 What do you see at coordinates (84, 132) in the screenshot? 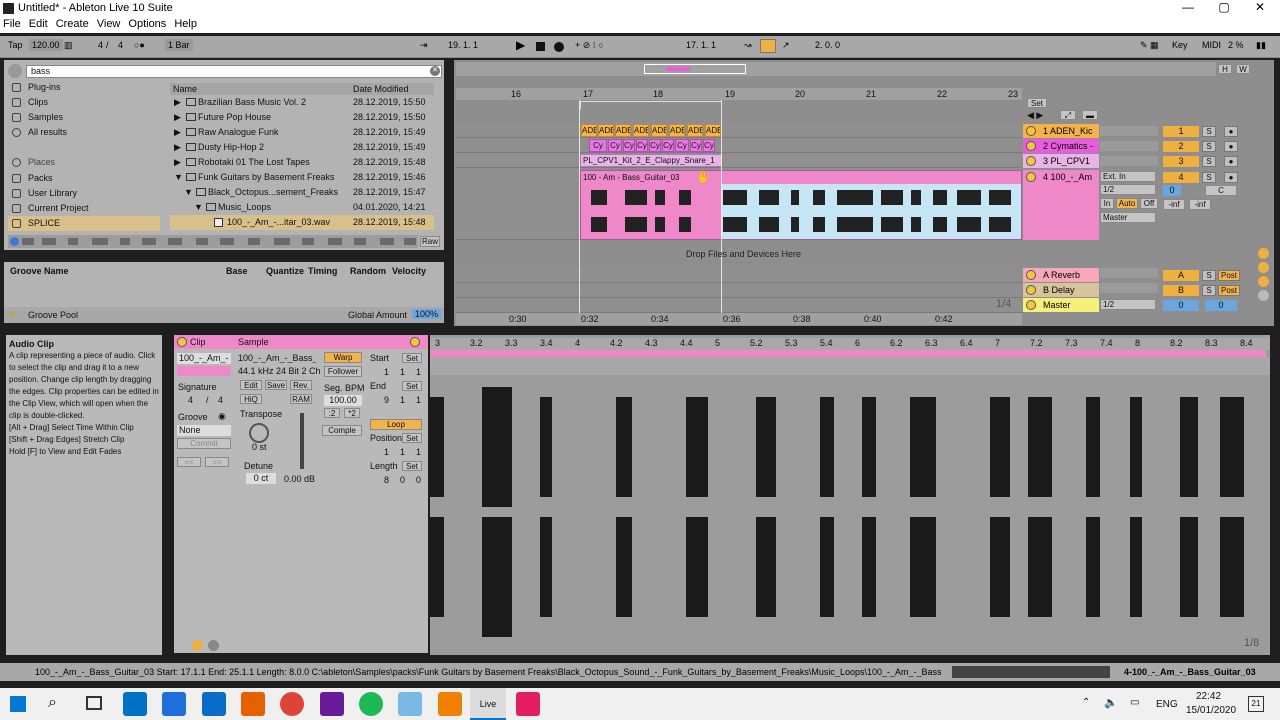
I see `category-all-results: All results` at bounding box center [84, 132].